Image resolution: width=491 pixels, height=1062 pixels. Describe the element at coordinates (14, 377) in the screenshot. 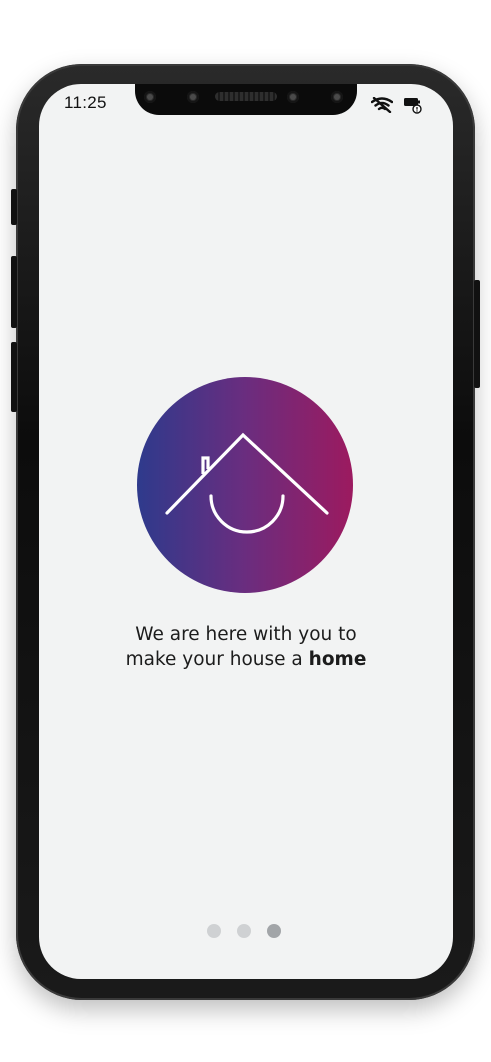

I see `volume-down-button` at that location.